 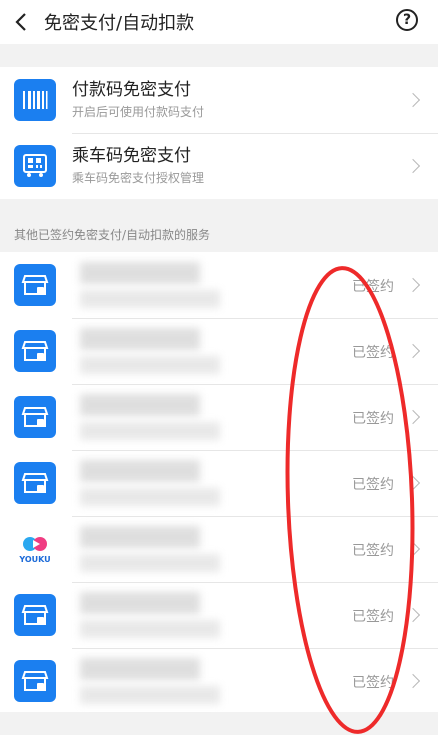 I want to click on header-bar: 免密支付/自动扣款 ?, so click(x=219, y=22).